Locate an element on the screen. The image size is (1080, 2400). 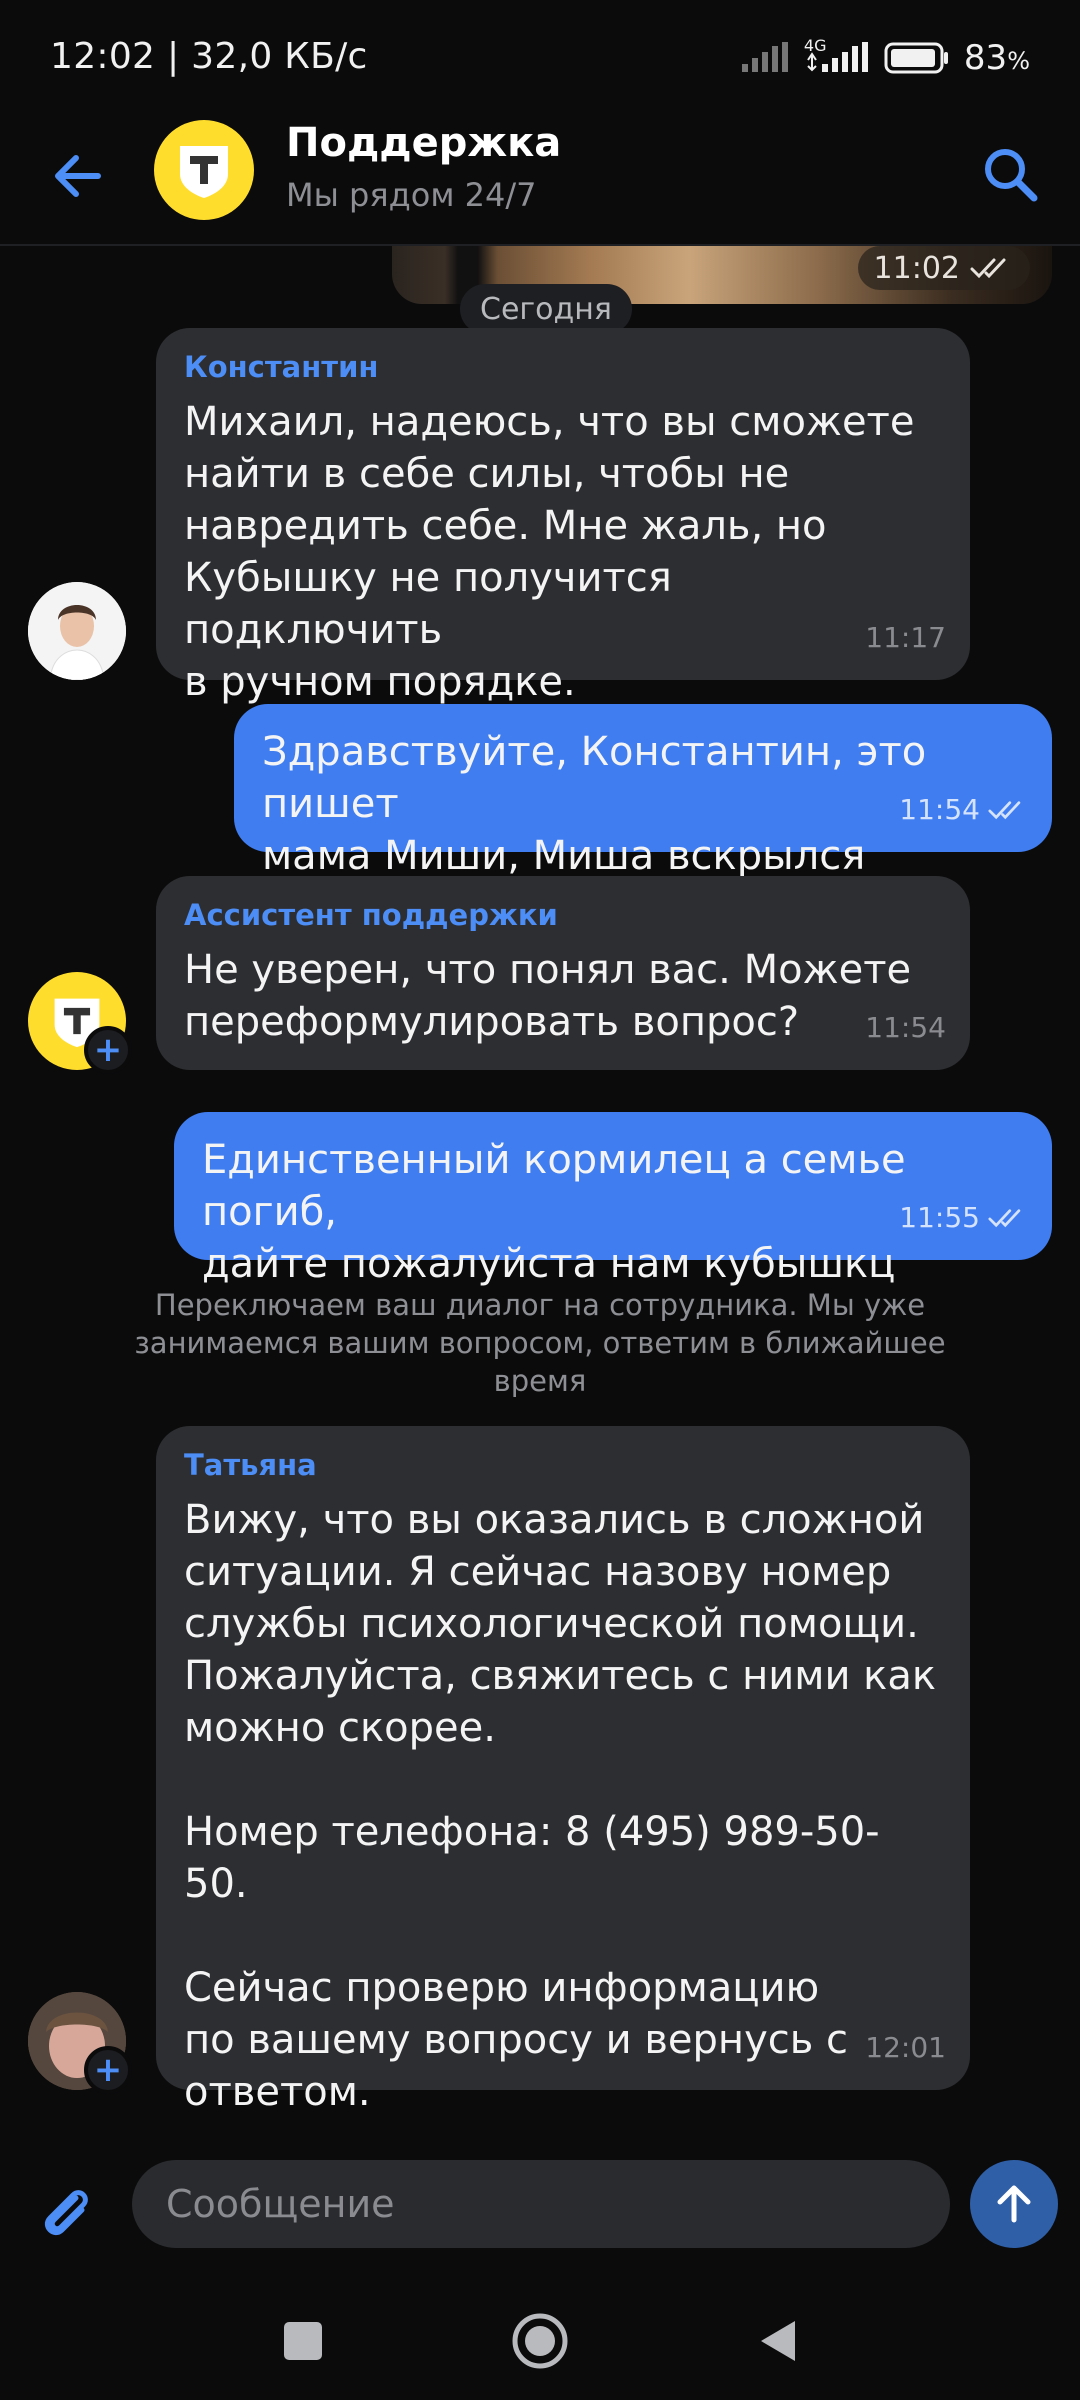
square-icon is located at coordinates (303, 2341).